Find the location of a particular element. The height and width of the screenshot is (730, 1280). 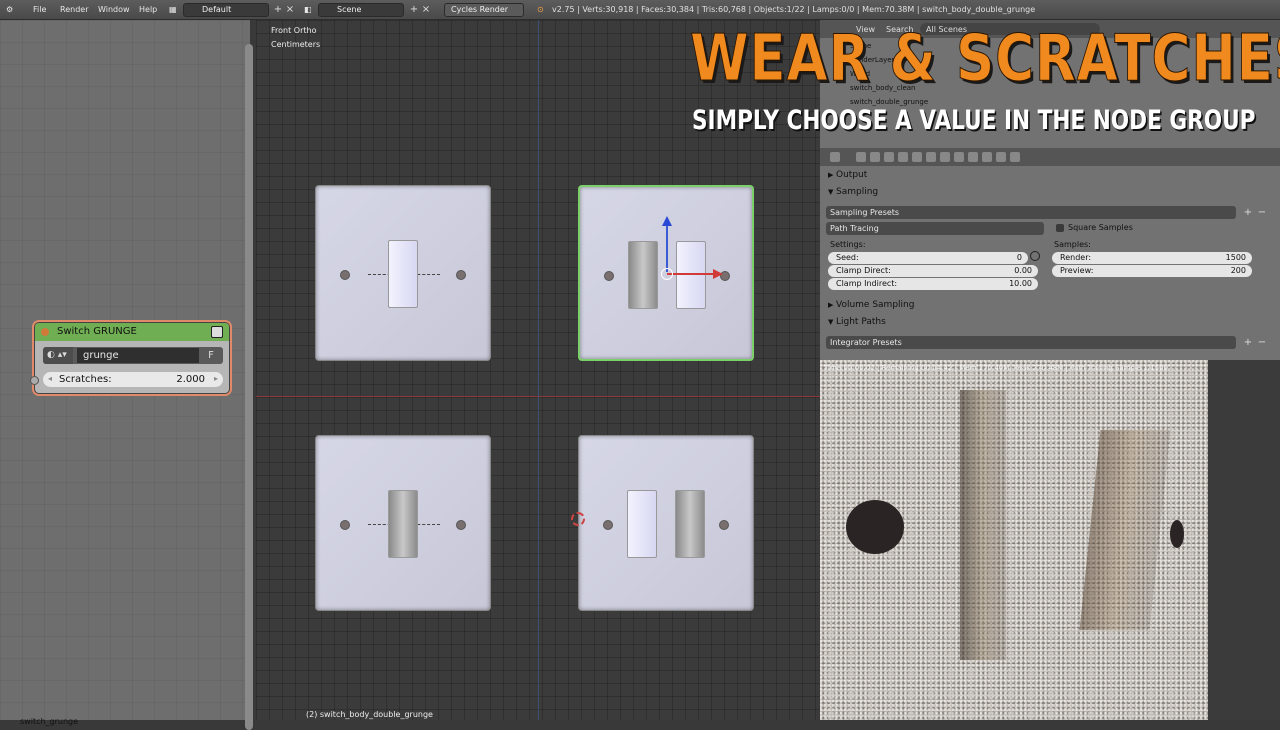

gizmo-x-arrow-icon is located at coordinates (718, 274).